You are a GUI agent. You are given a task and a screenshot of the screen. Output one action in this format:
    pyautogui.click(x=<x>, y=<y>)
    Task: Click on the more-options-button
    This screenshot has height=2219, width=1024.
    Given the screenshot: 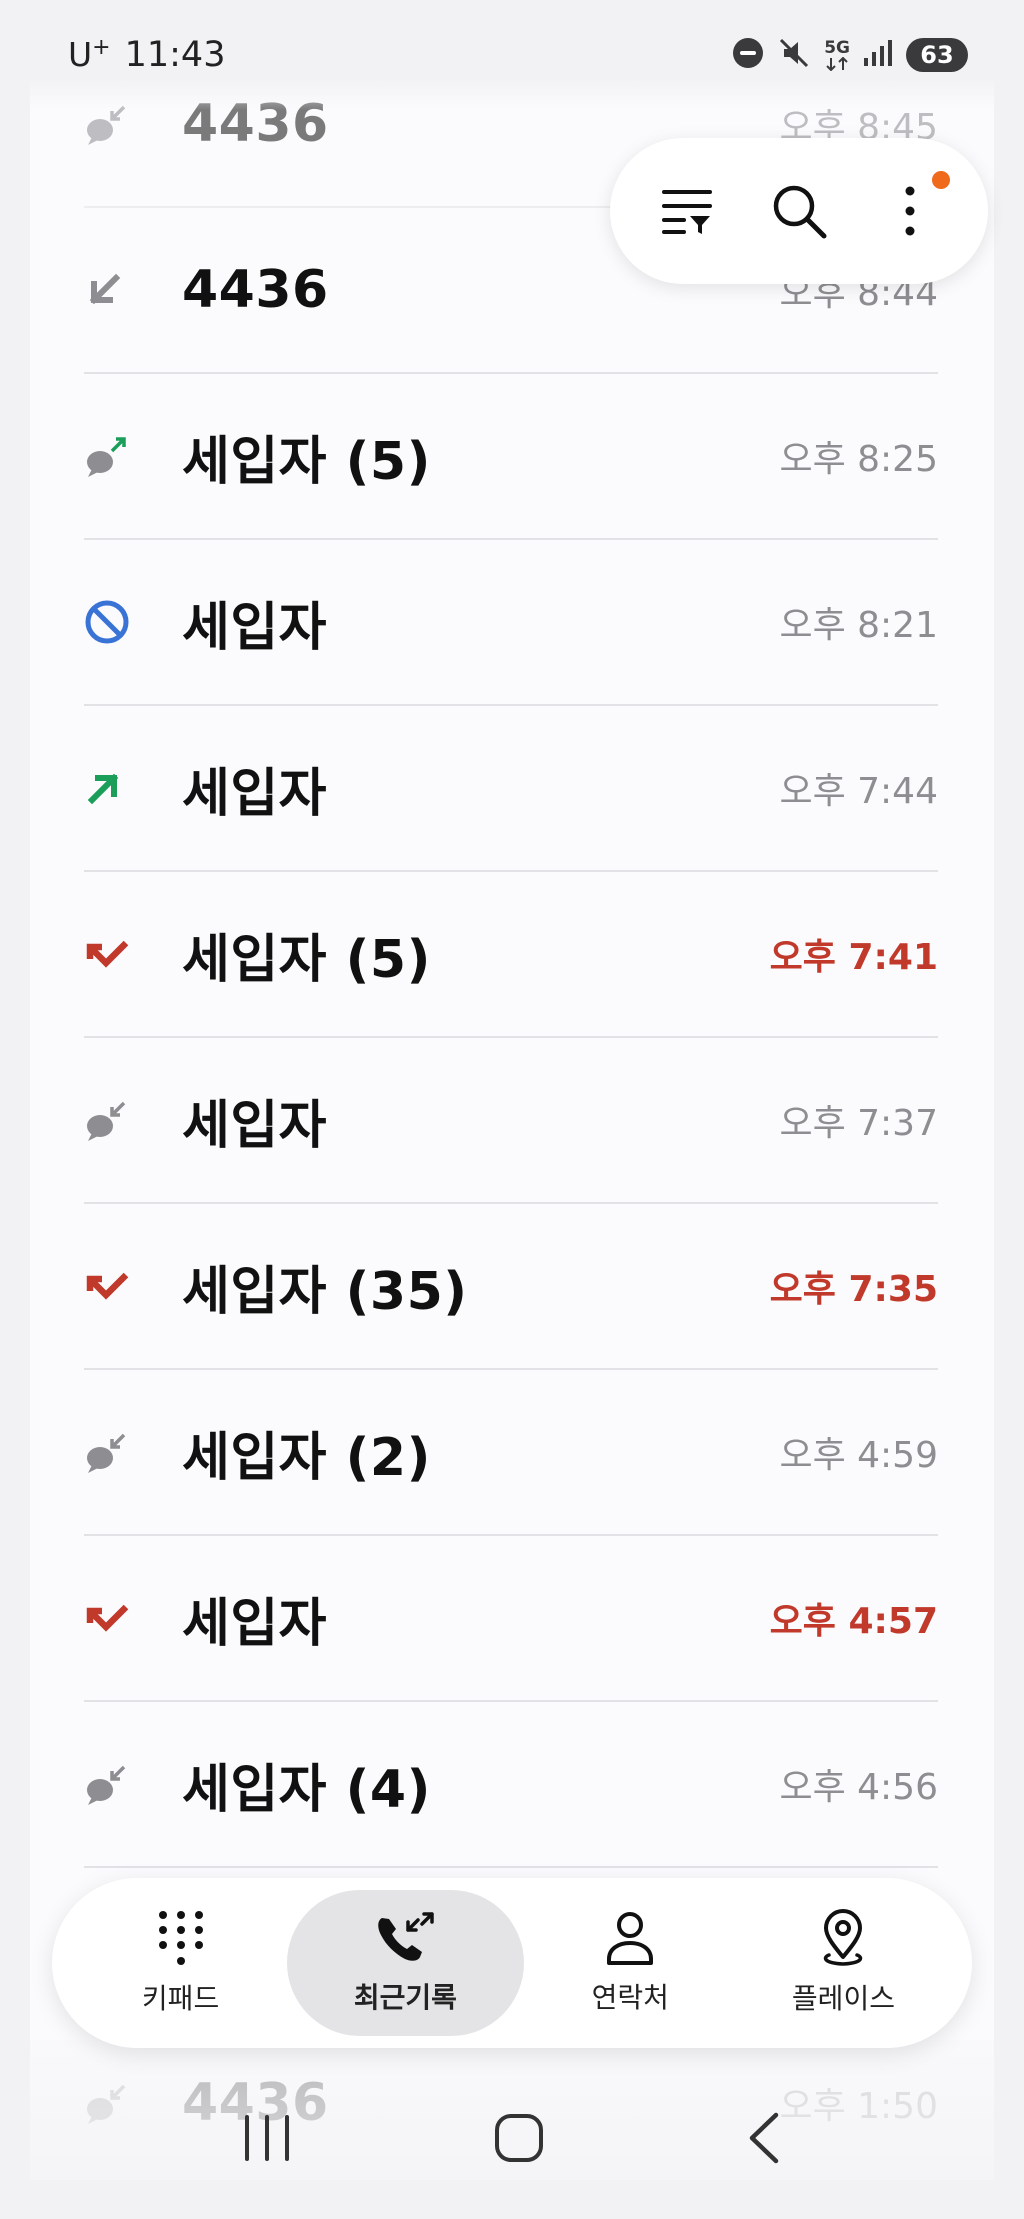 What is the action you would take?
    pyautogui.click(x=910, y=211)
    